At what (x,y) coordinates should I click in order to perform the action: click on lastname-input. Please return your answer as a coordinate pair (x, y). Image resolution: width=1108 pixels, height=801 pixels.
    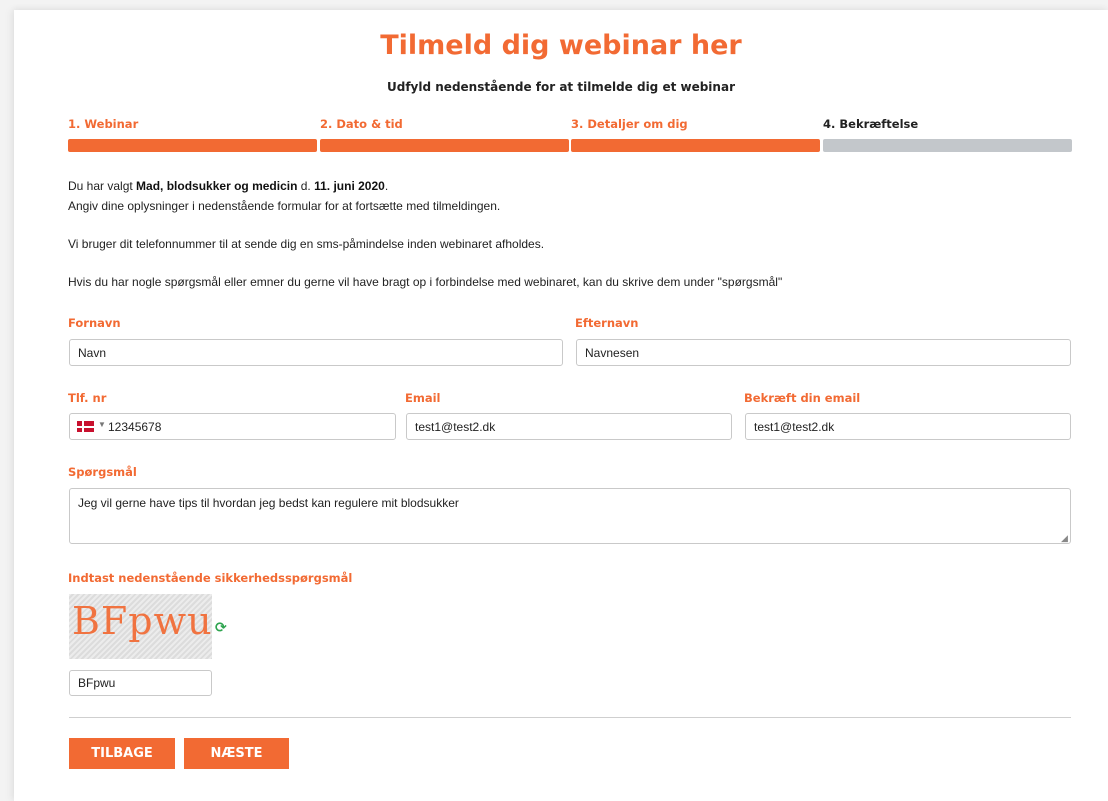
    Looking at the image, I should click on (823, 352).